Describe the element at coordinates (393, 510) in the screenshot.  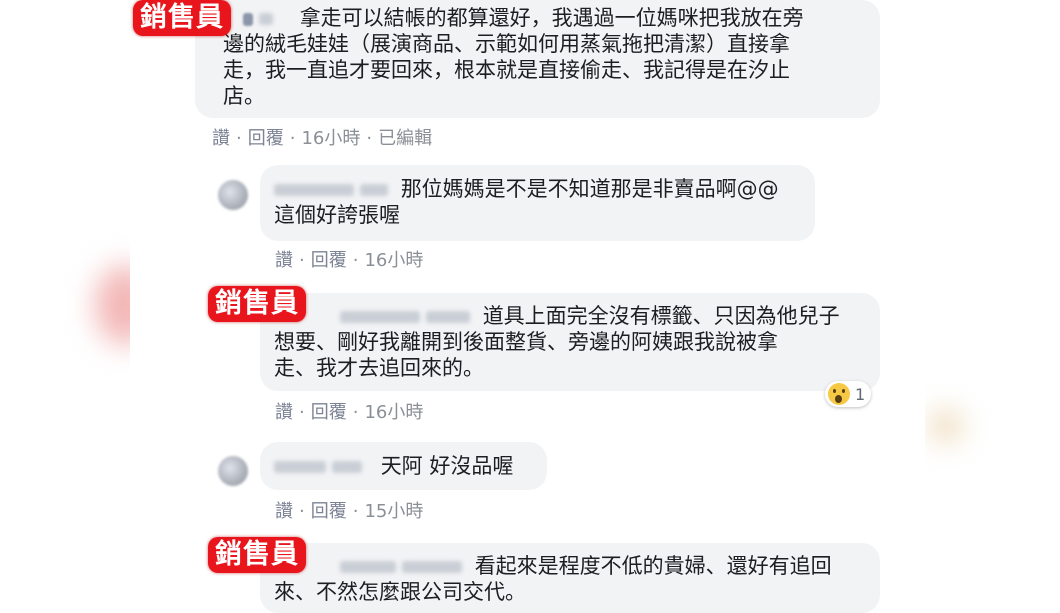
I see `timestamp: 15小時` at that location.